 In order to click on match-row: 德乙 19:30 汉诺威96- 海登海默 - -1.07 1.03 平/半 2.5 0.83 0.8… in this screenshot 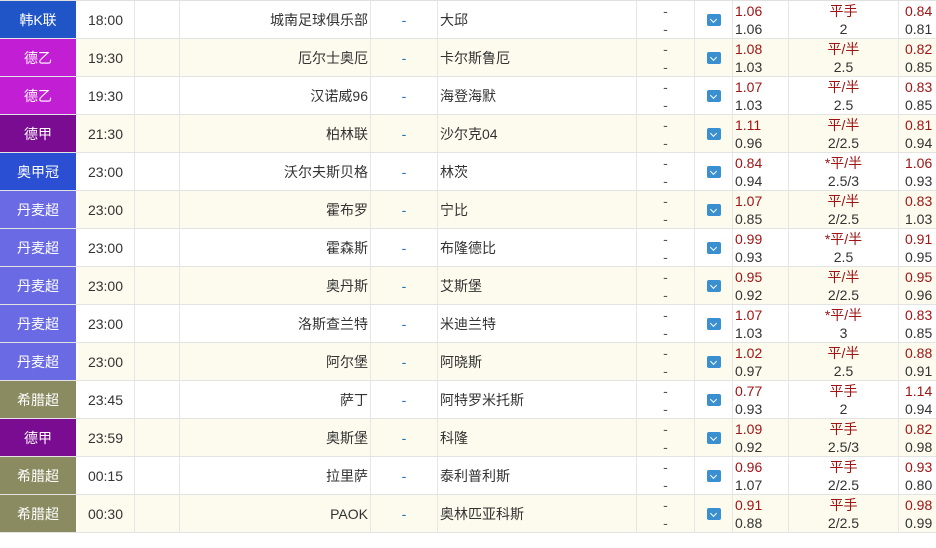, I will do `click(468, 96)`.